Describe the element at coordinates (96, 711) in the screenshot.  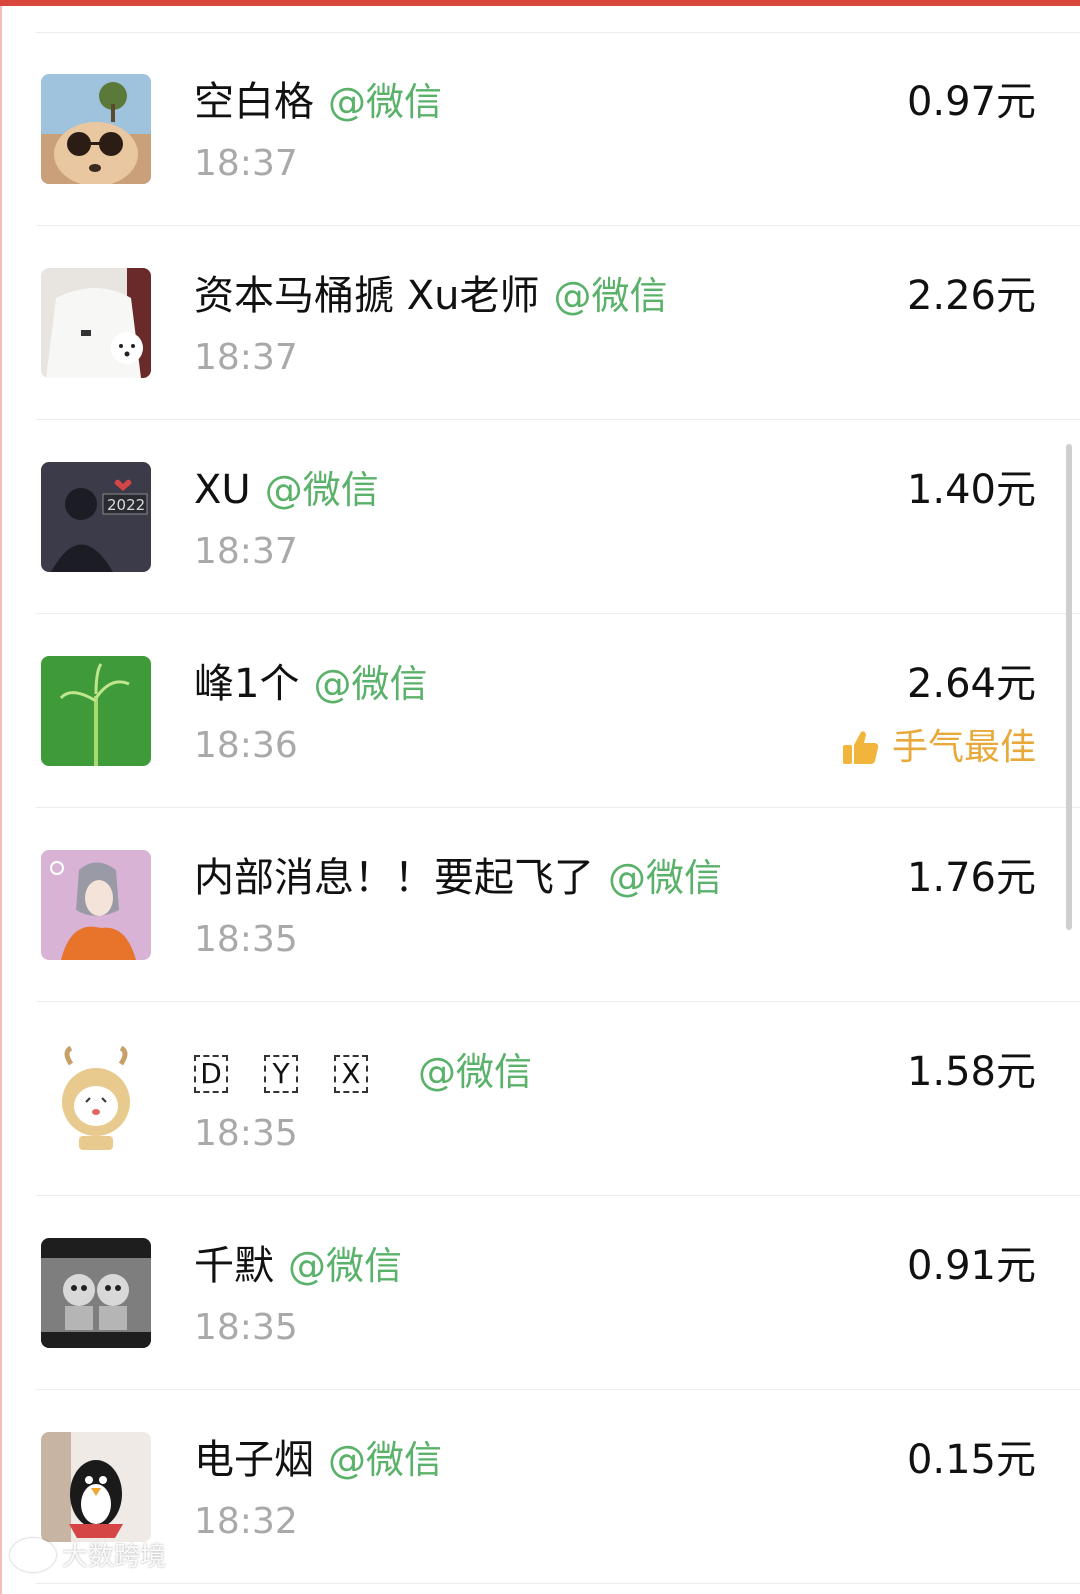
I see `green-plant-avatar` at that location.